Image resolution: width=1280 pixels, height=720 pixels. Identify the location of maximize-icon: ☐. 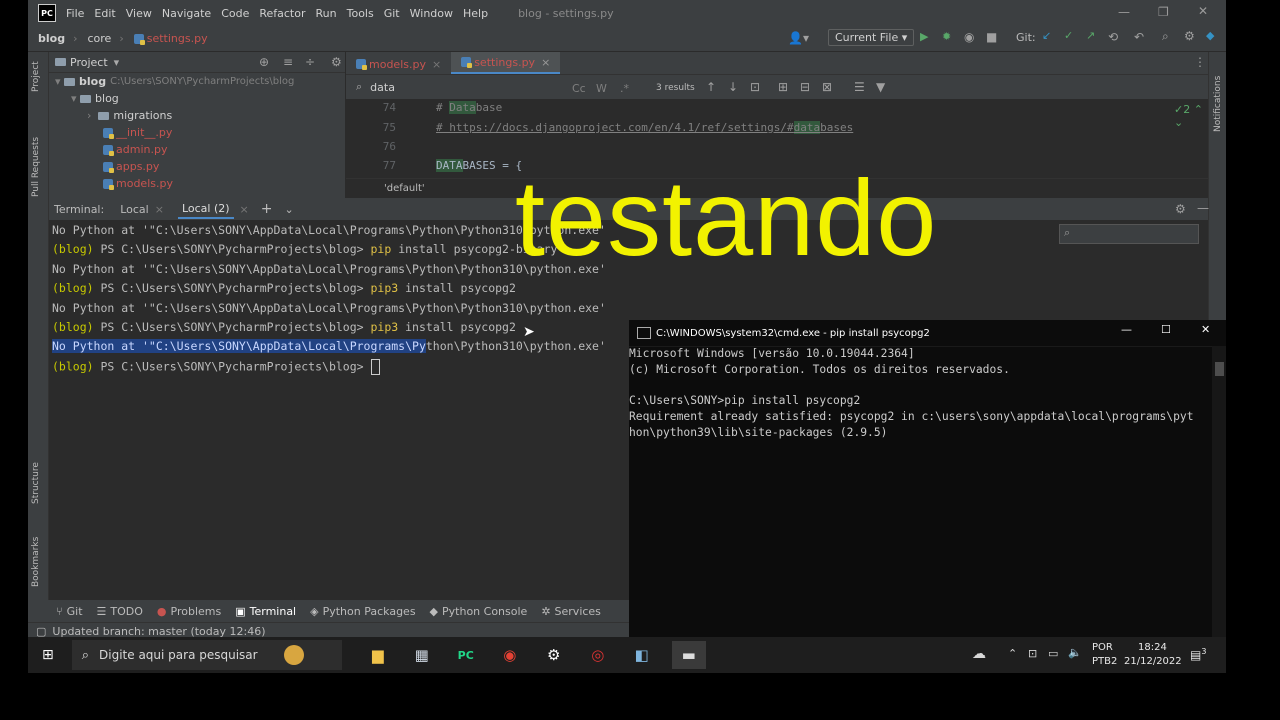
(1166, 329).